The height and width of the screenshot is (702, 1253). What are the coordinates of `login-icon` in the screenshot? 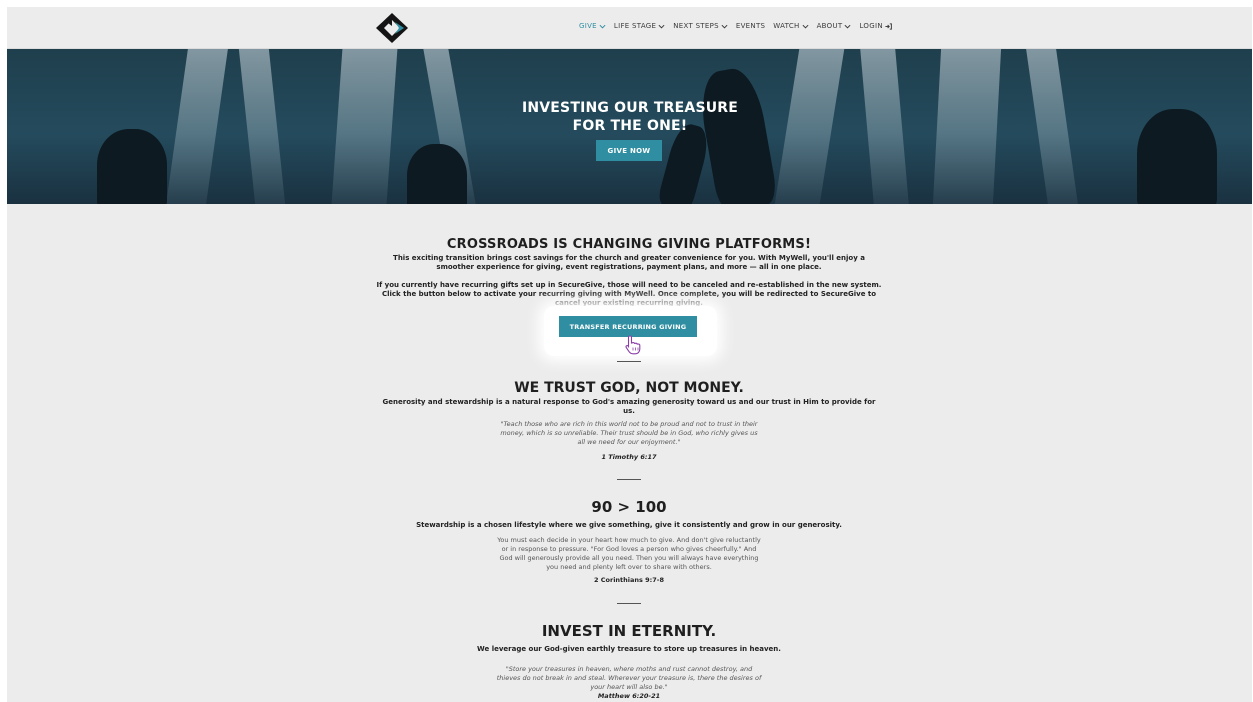 It's located at (888, 26).